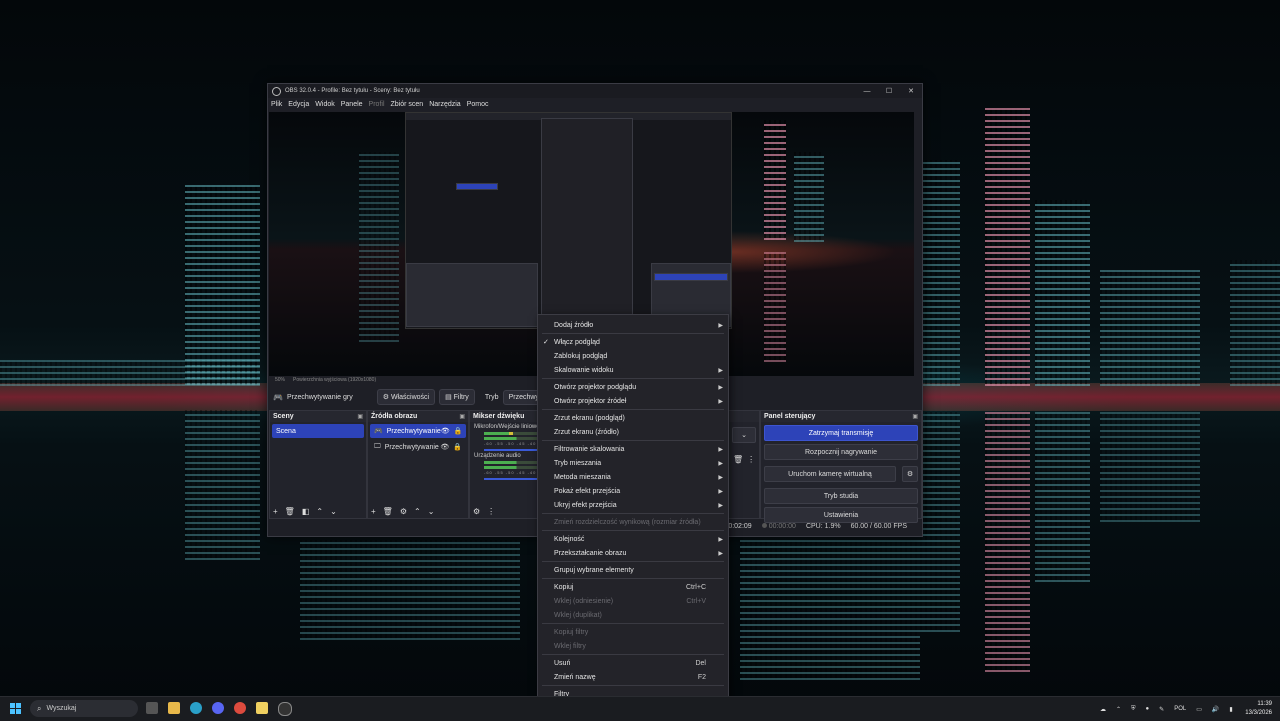 This screenshot has width=1280, height=721. Describe the element at coordinates (16, 709) in the screenshot. I see `windows-start-icon` at that location.